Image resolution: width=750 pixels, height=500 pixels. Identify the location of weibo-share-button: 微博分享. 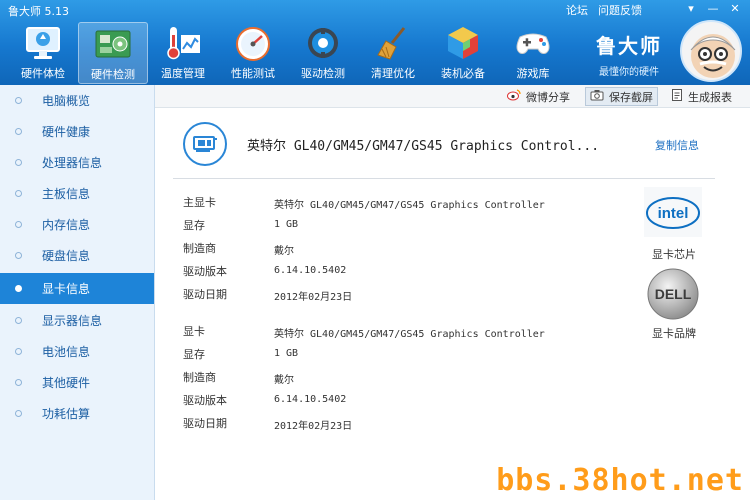
(538, 96).